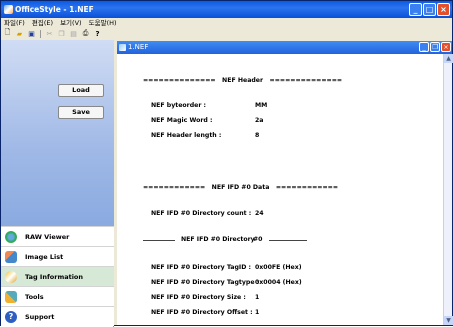 The height and width of the screenshot is (327, 453). Describe the element at coordinates (448, 58) in the screenshot. I see `scroll-up-icon: ▲` at that location.